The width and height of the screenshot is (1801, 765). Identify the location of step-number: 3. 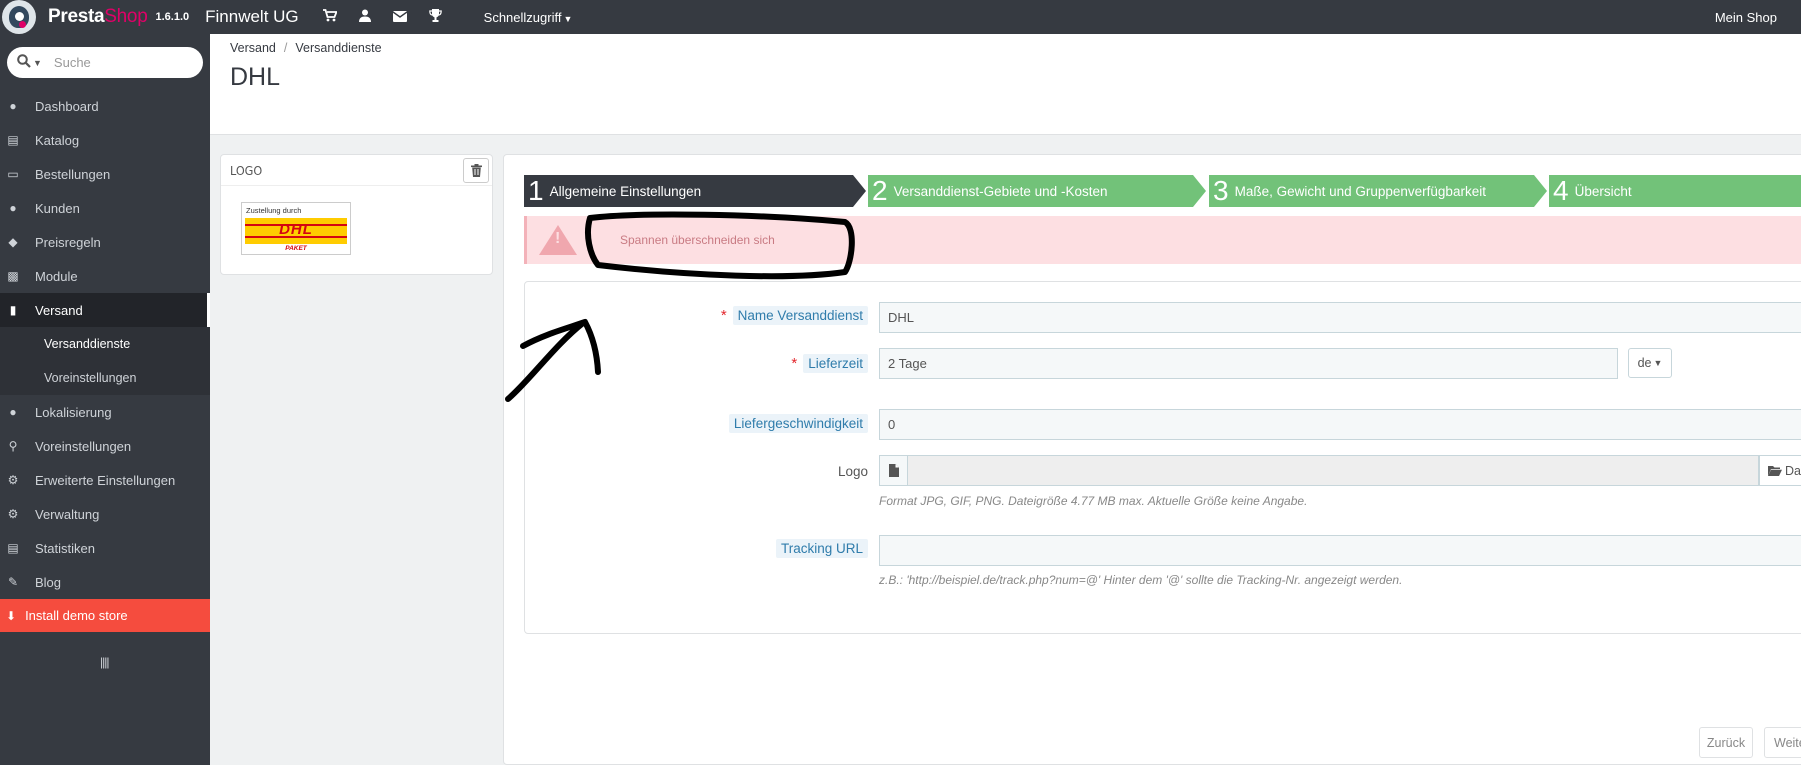
(1221, 190).